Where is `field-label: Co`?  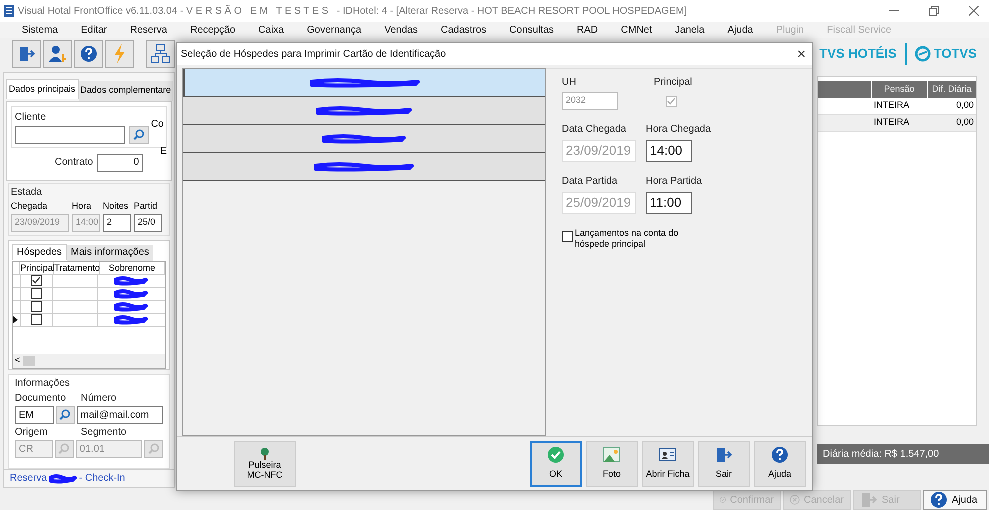 field-label: Co is located at coordinates (157, 125).